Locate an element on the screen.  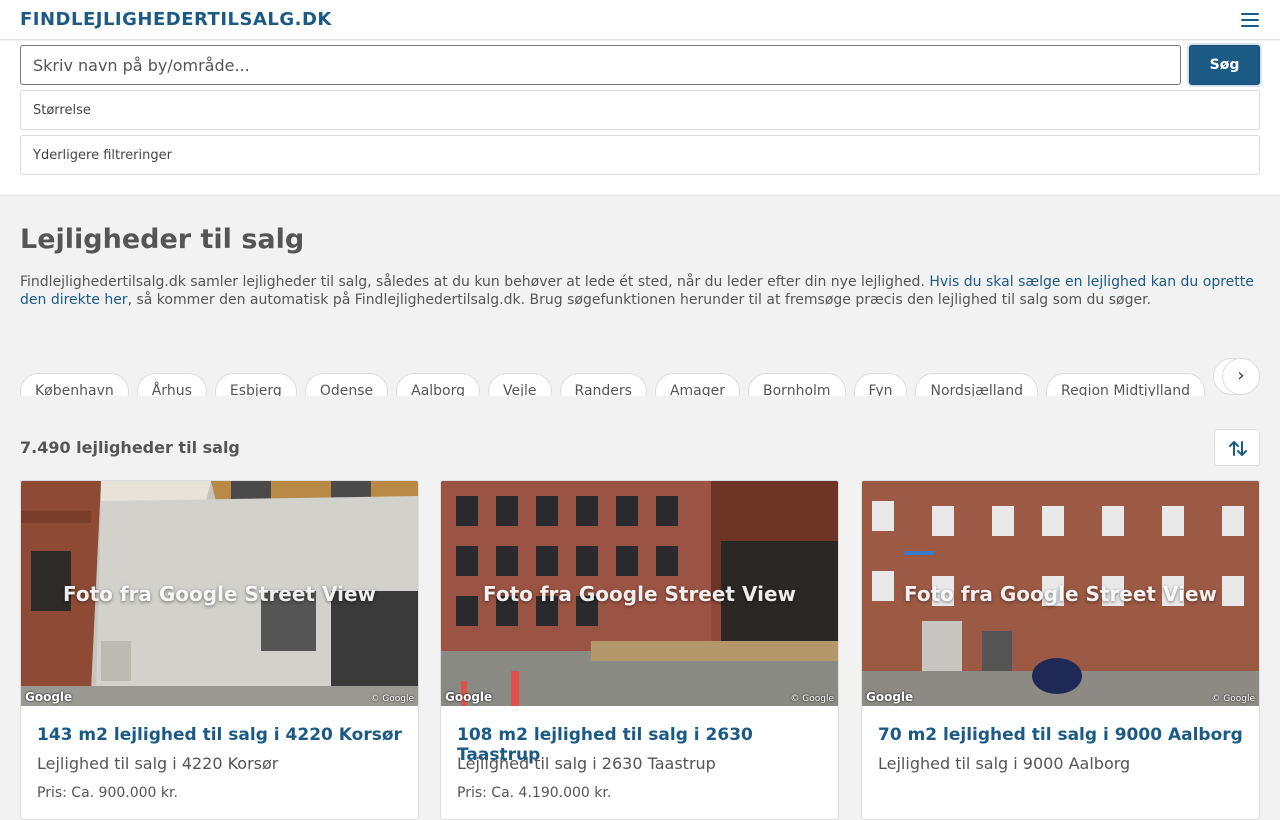
listing-price: Pris: Ca. 4.190.000 kr. is located at coordinates (534, 793).